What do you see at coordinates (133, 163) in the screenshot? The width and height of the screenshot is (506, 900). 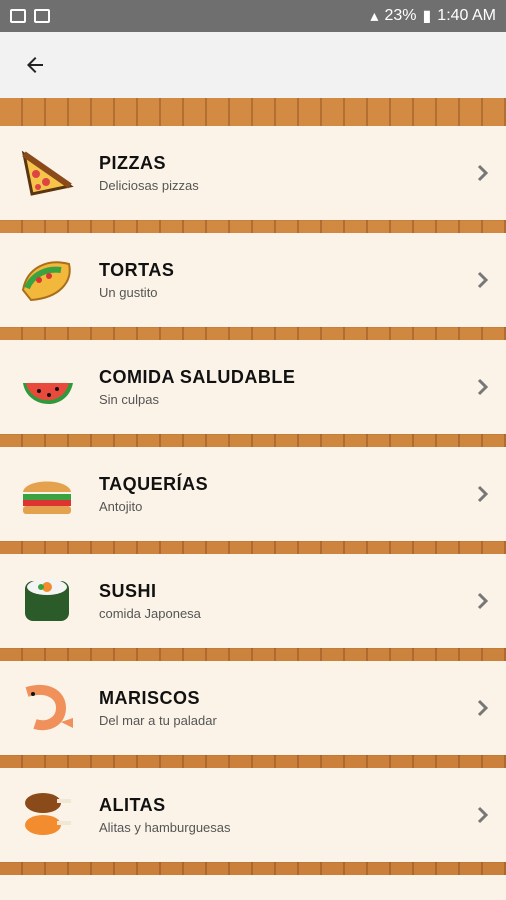 I see `category-title: PIZZAS` at bounding box center [133, 163].